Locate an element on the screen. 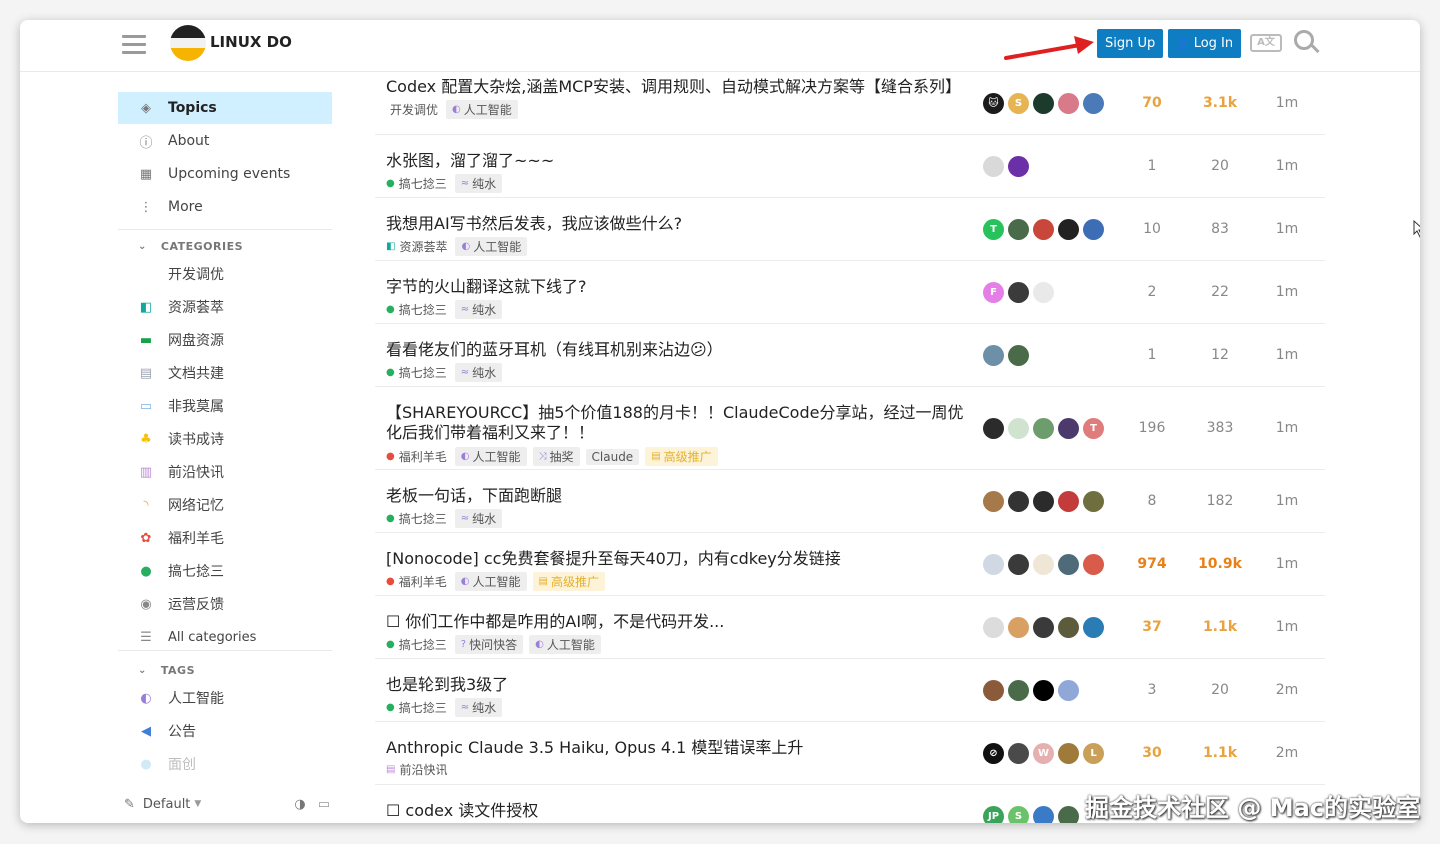 Image resolution: width=1440 pixels, height=844 pixels. categories-heading: ⌄ CATEGORIES is located at coordinates (190, 246).